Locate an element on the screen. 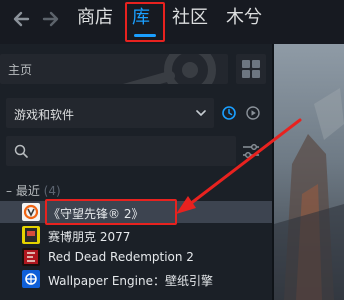  grid-icon is located at coordinates (246, 64).